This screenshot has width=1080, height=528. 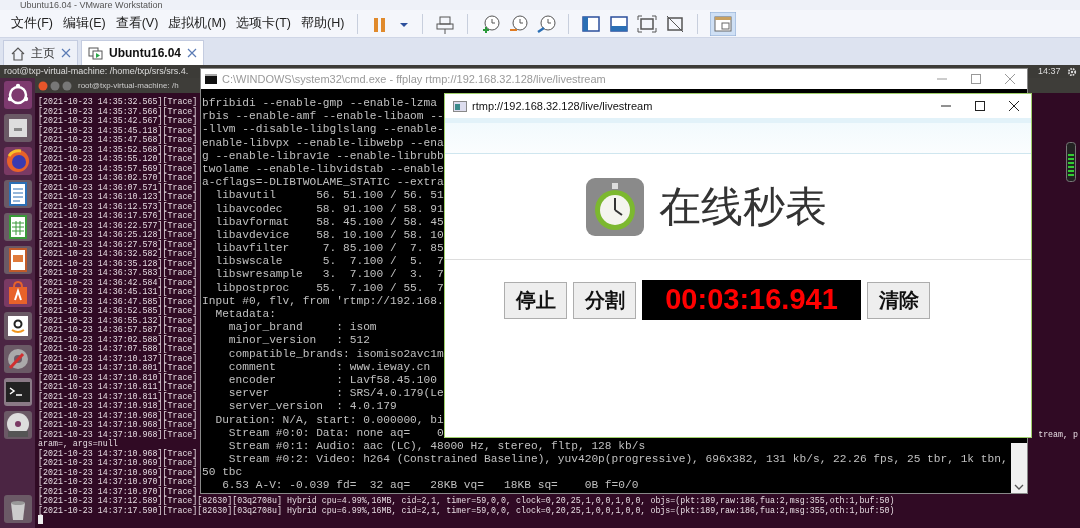 What do you see at coordinates (118, 330) in the screenshot?
I see `terminal-line: [2021-10-23 14:36:57.587][Trace]` at bounding box center [118, 330].